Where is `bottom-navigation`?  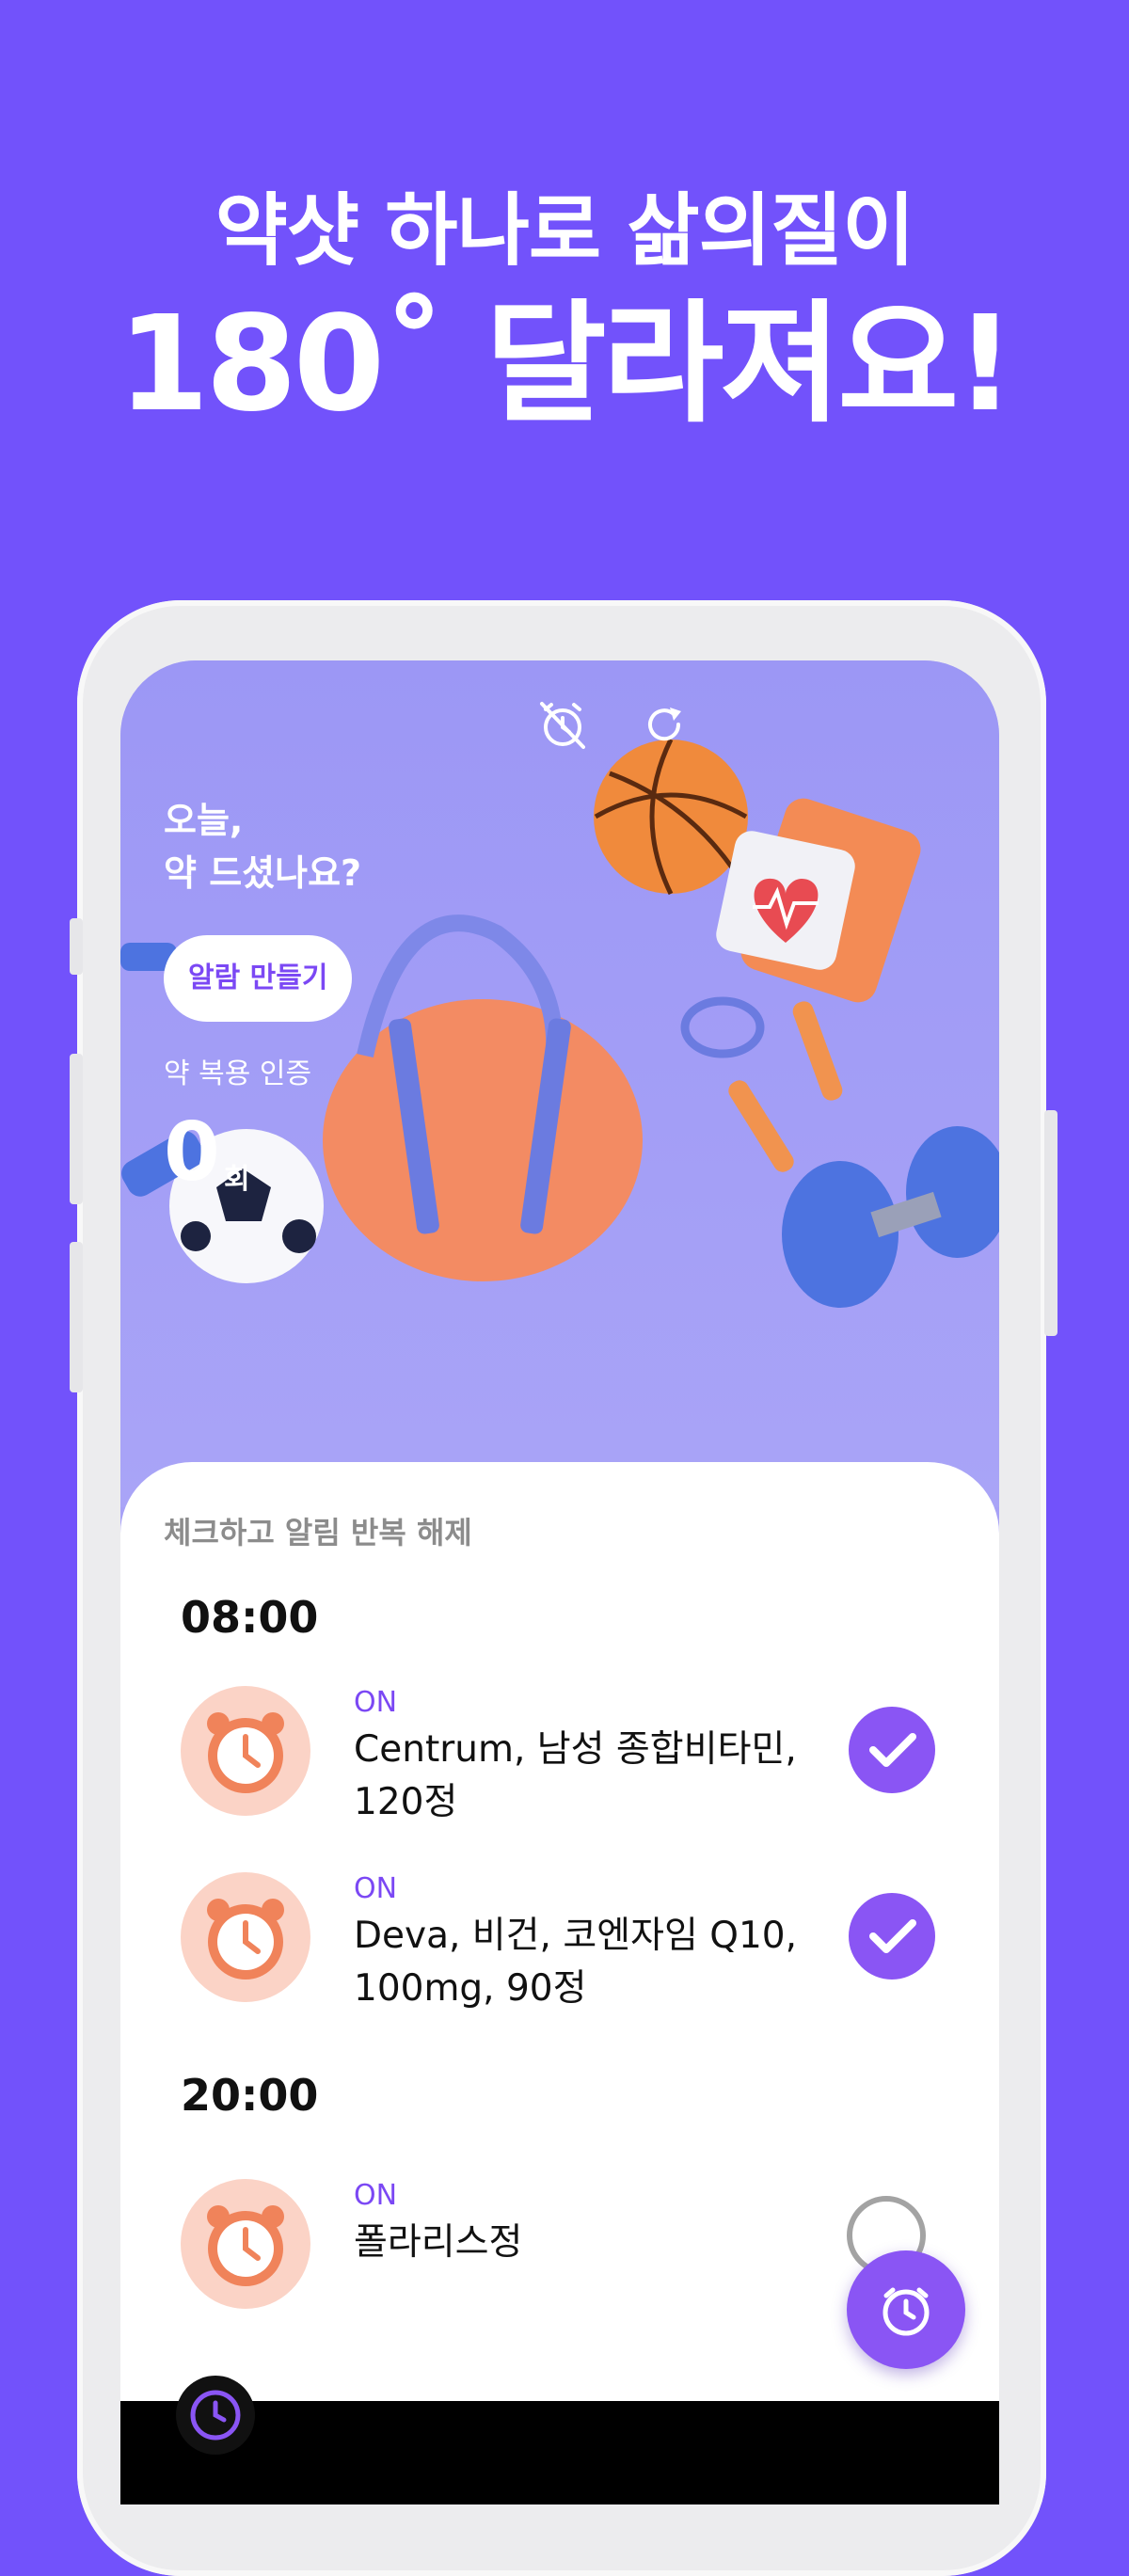 bottom-navigation is located at coordinates (559, 2440).